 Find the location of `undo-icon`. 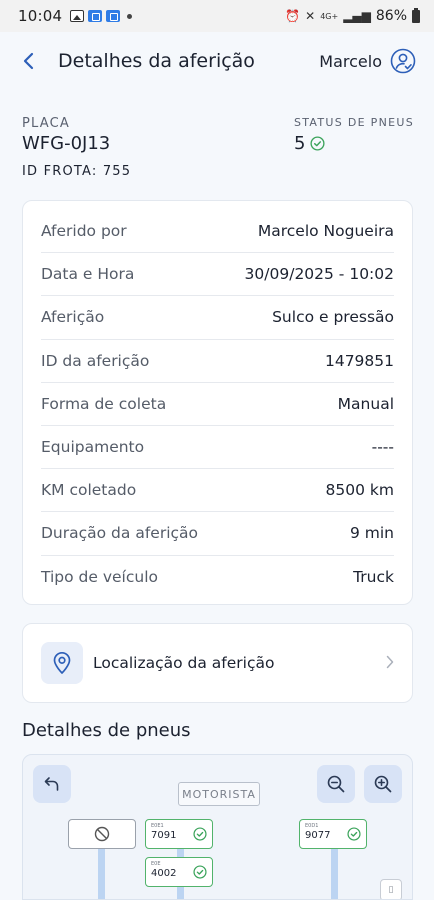

undo-icon is located at coordinates (51, 784).